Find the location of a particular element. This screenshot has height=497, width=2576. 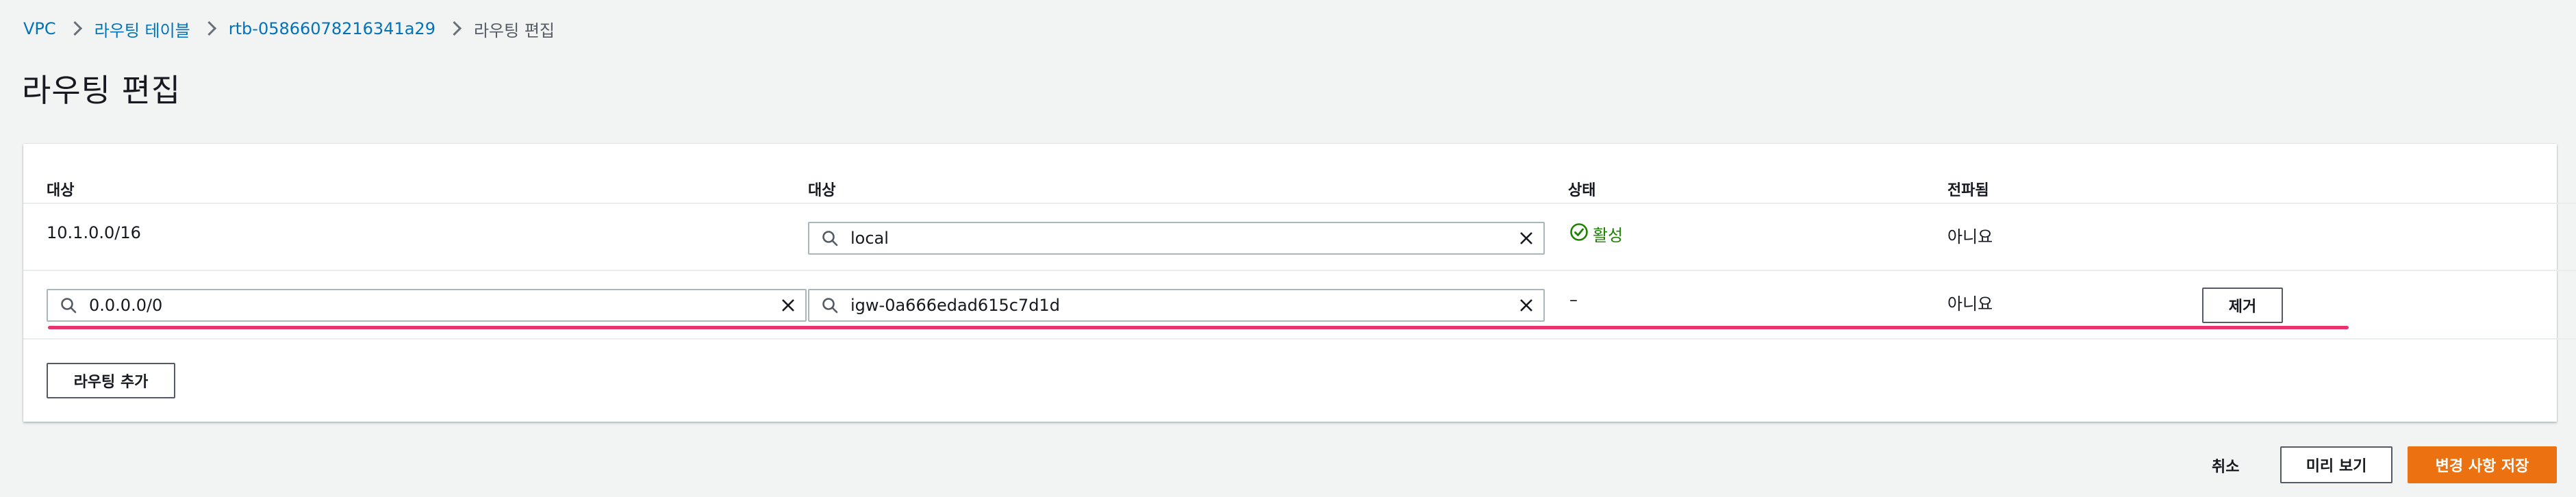

breadcrumb-item-route-table-id: rtb-05866078216341a29 is located at coordinates (332, 28).